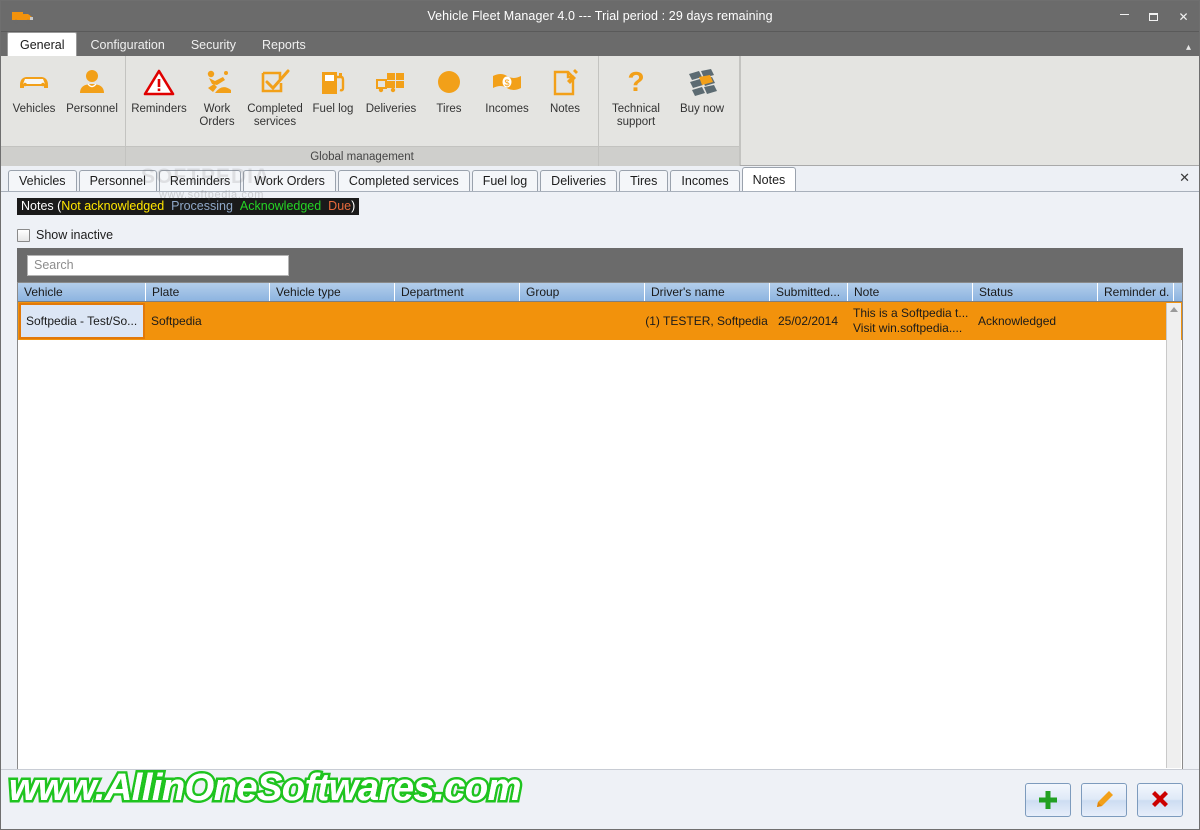  Describe the element at coordinates (579, 180) in the screenshot. I see `tab-deliveries: Deliveries` at that location.